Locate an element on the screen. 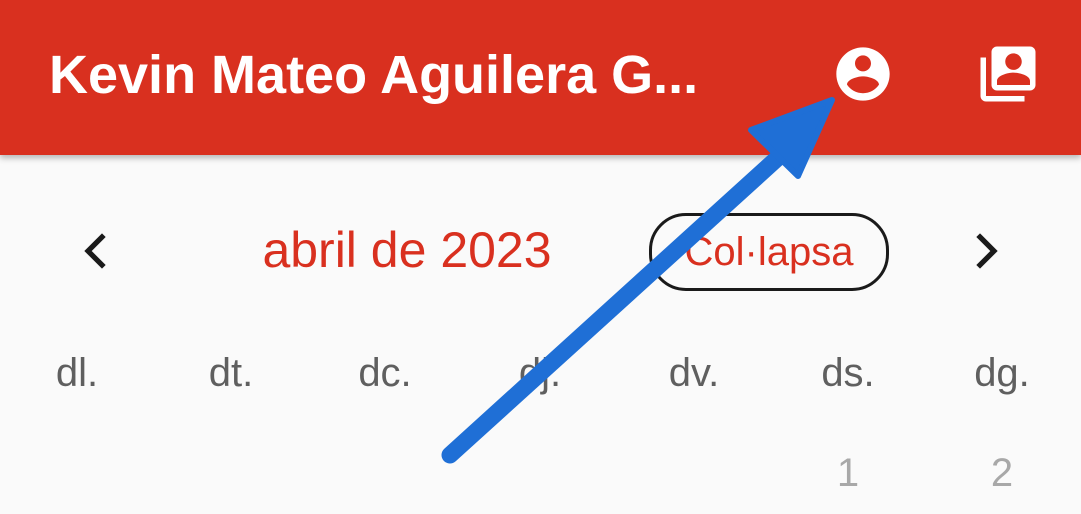 The height and width of the screenshot is (514, 1081). collapse-button: Col·lapsa is located at coordinates (769, 252).